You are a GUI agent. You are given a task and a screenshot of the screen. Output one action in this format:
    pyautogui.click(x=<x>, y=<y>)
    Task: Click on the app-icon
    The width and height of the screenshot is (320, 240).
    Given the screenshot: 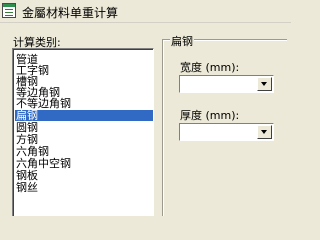 What is the action you would take?
    pyautogui.click(x=9, y=10)
    